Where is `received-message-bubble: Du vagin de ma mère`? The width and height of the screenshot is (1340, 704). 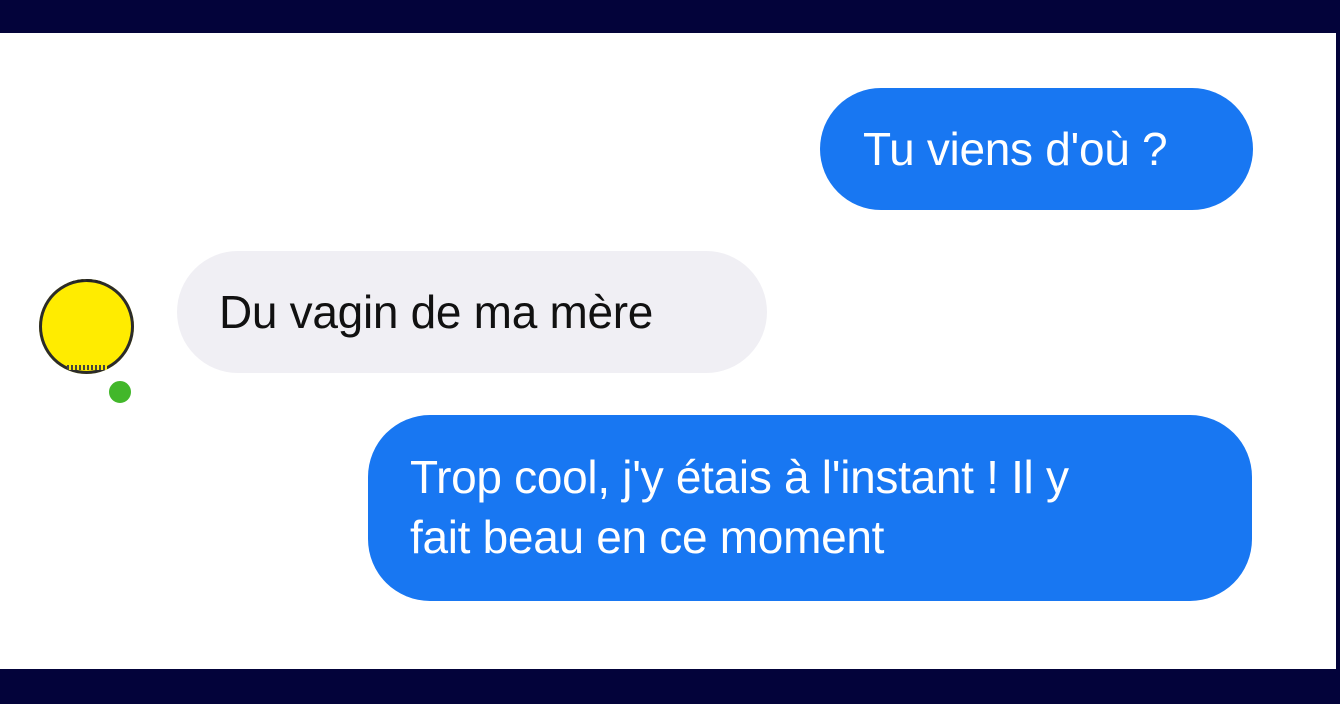
received-message-bubble: Du vagin de ma mère is located at coordinates (472, 312).